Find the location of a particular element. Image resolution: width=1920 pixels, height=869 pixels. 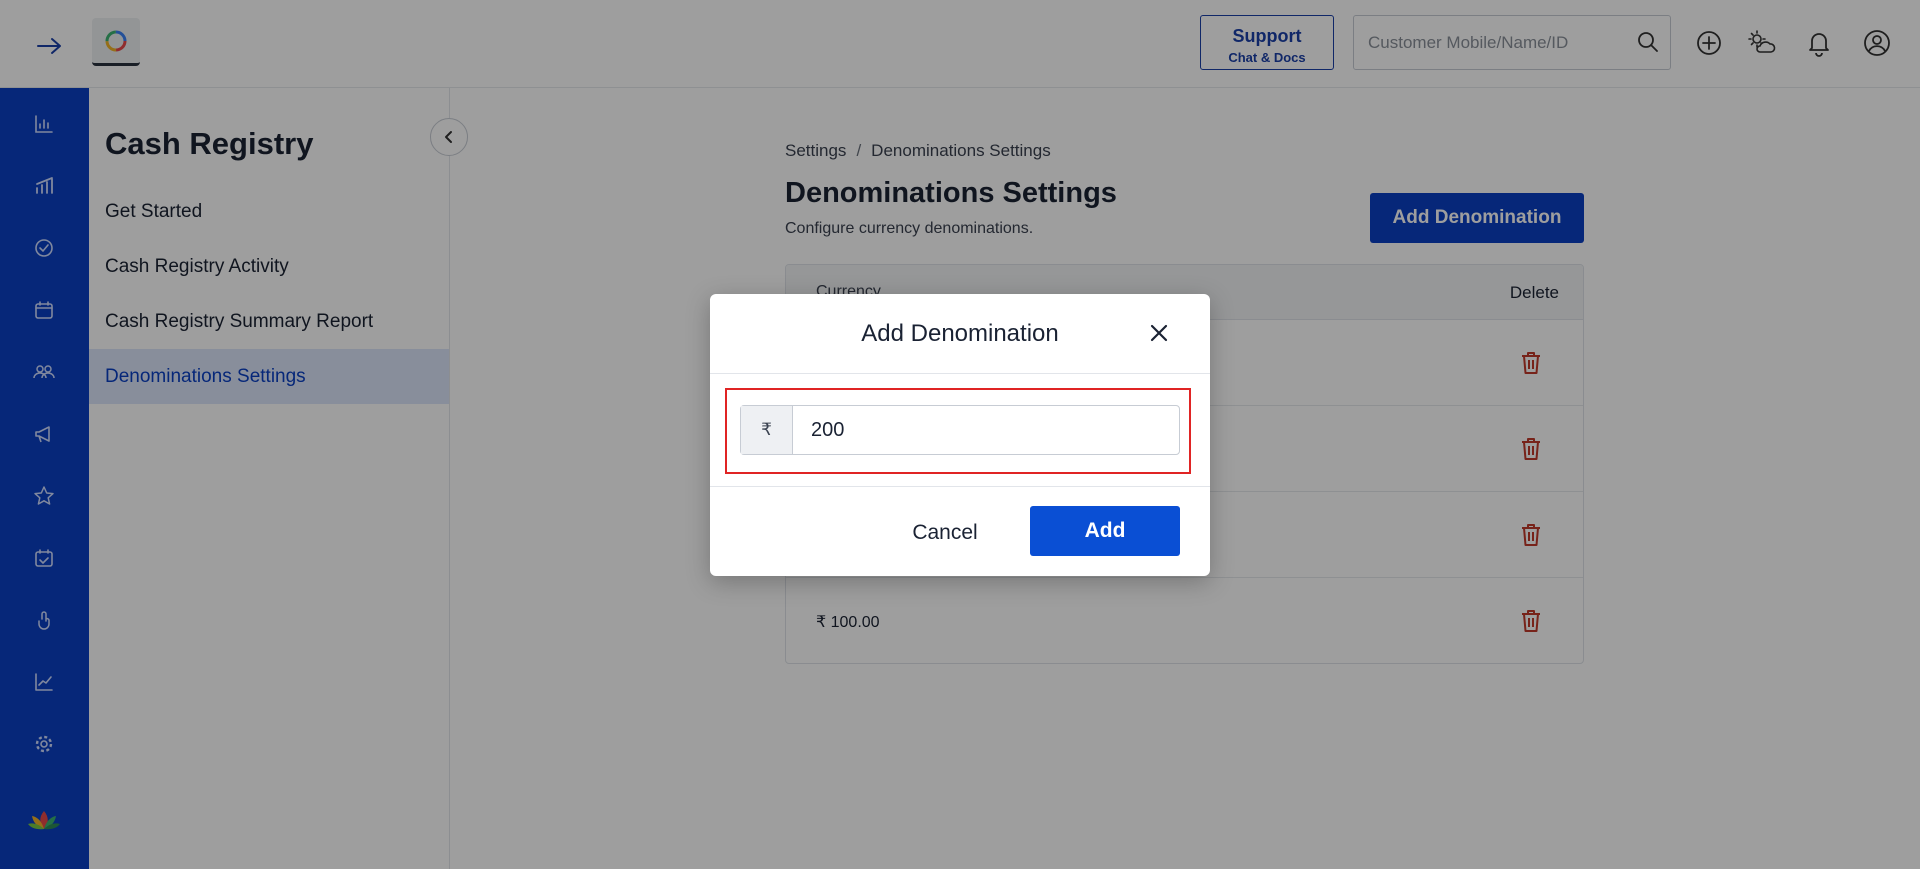

close-icon is located at coordinates (1159, 333).